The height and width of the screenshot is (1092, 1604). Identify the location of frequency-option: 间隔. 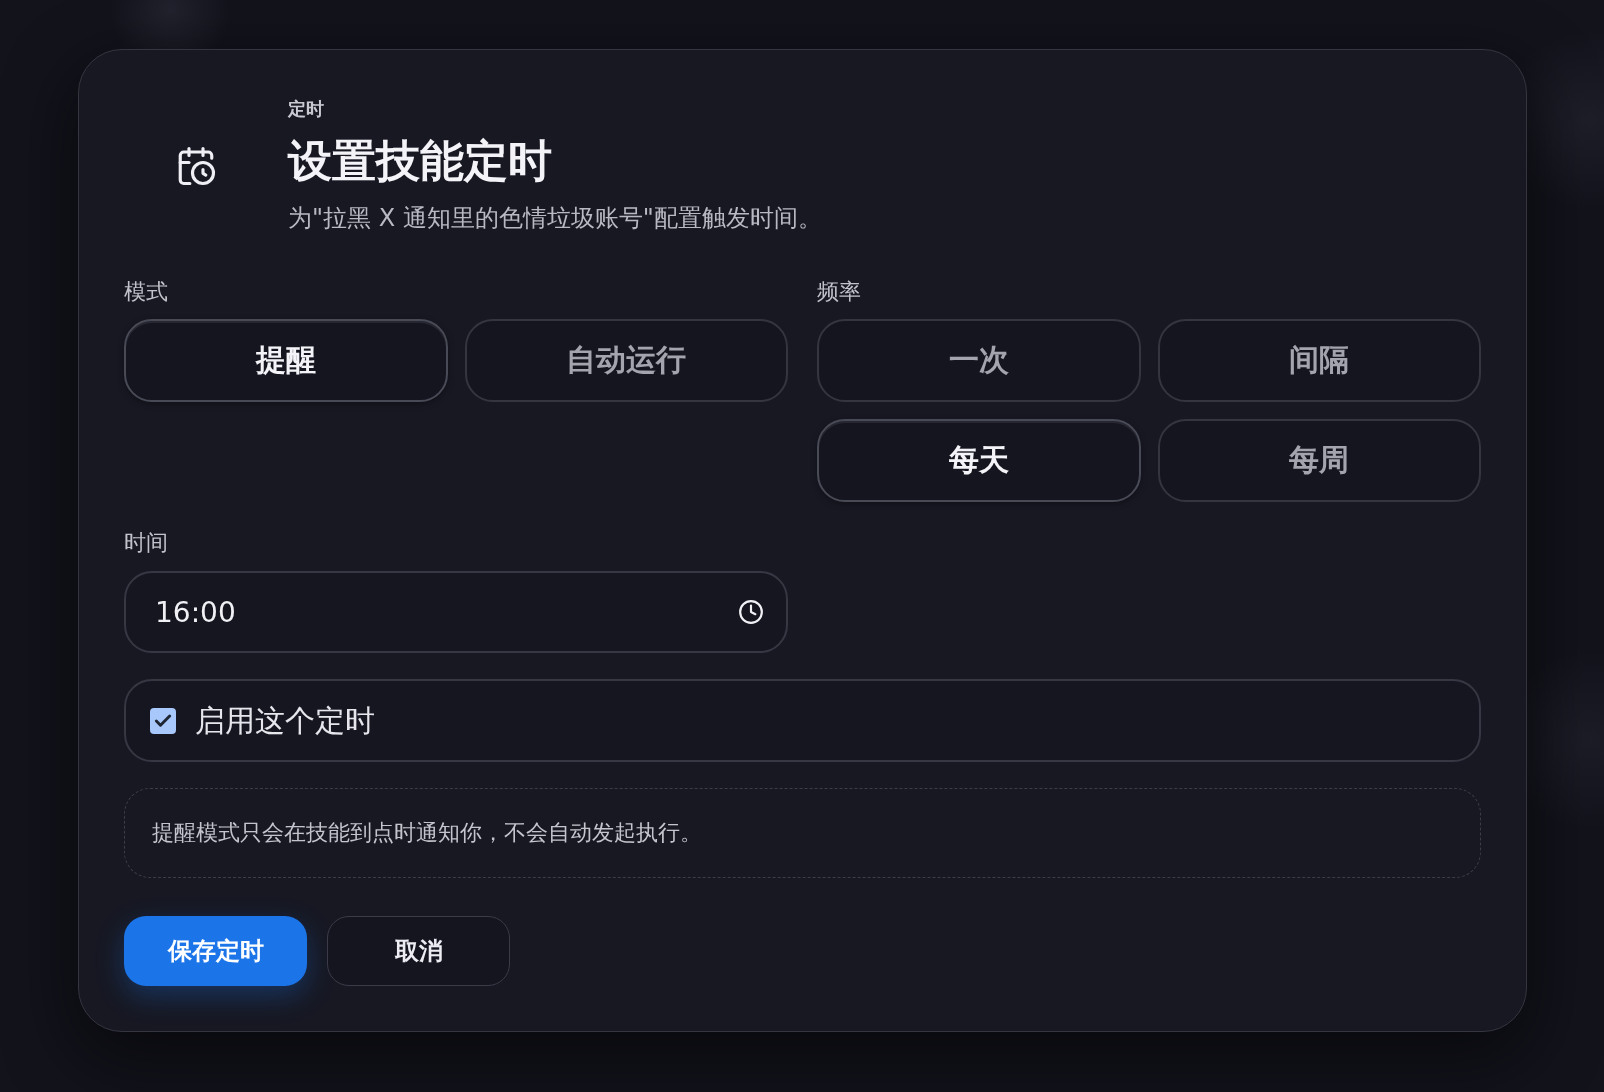
(1319, 360).